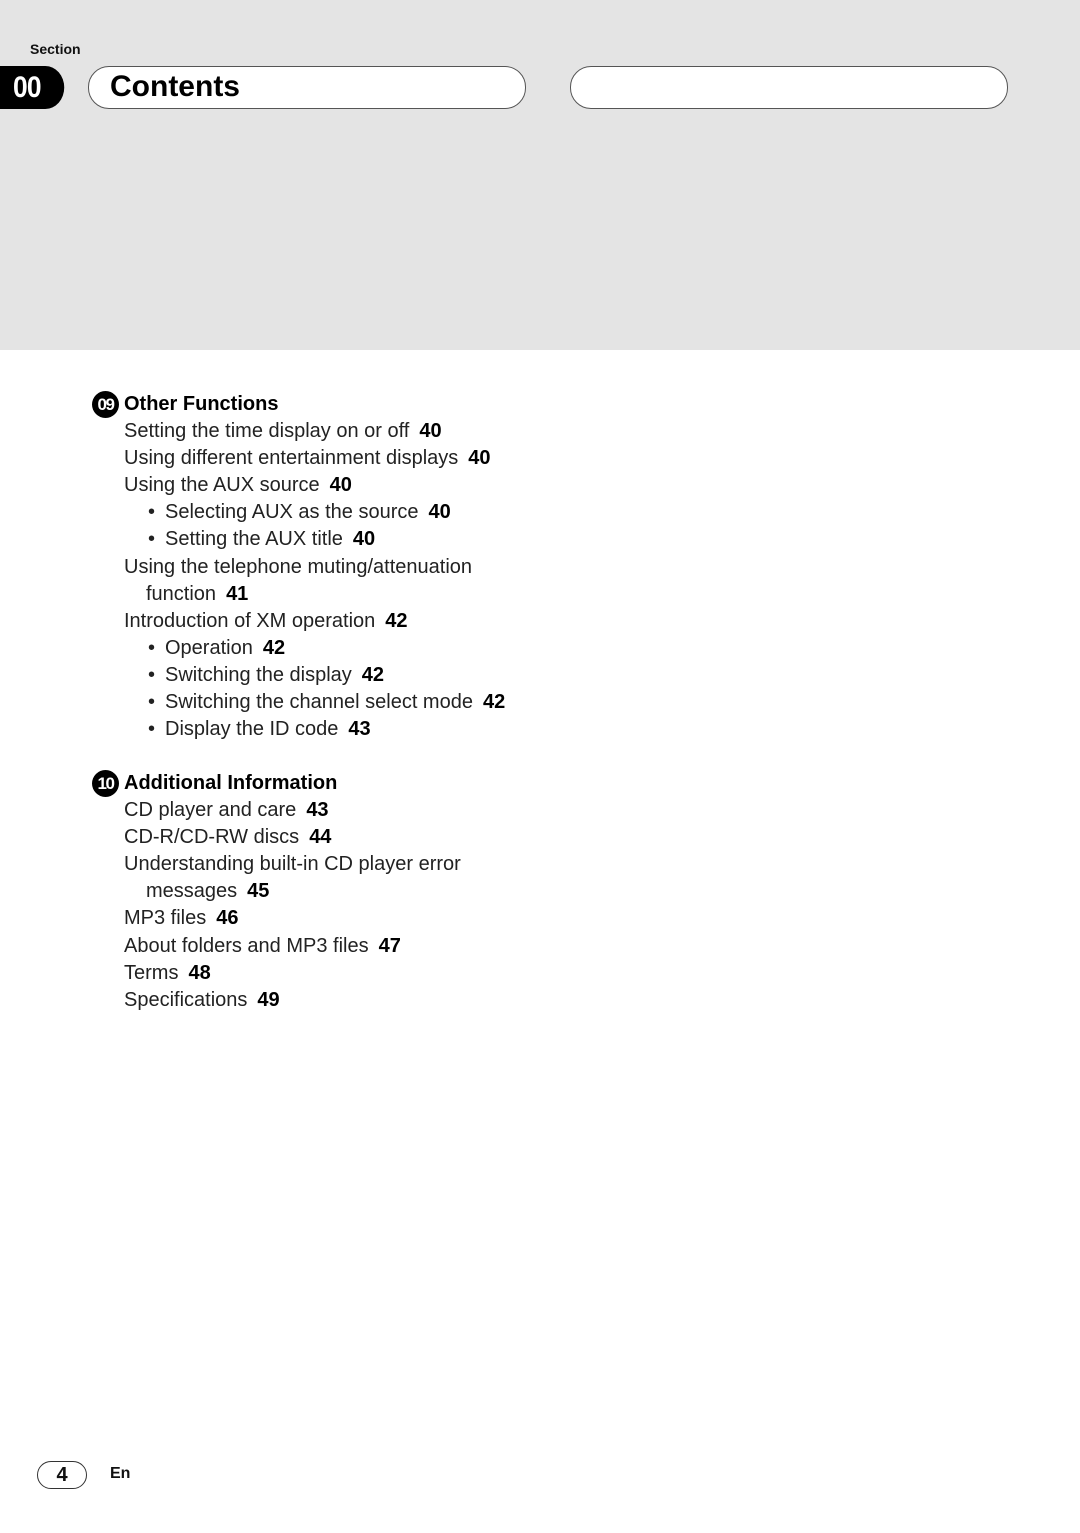 This screenshot has height=1533, width=1080. What do you see at coordinates (291, 458) in the screenshot?
I see `entry-text: Using different entertainment displays` at bounding box center [291, 458].